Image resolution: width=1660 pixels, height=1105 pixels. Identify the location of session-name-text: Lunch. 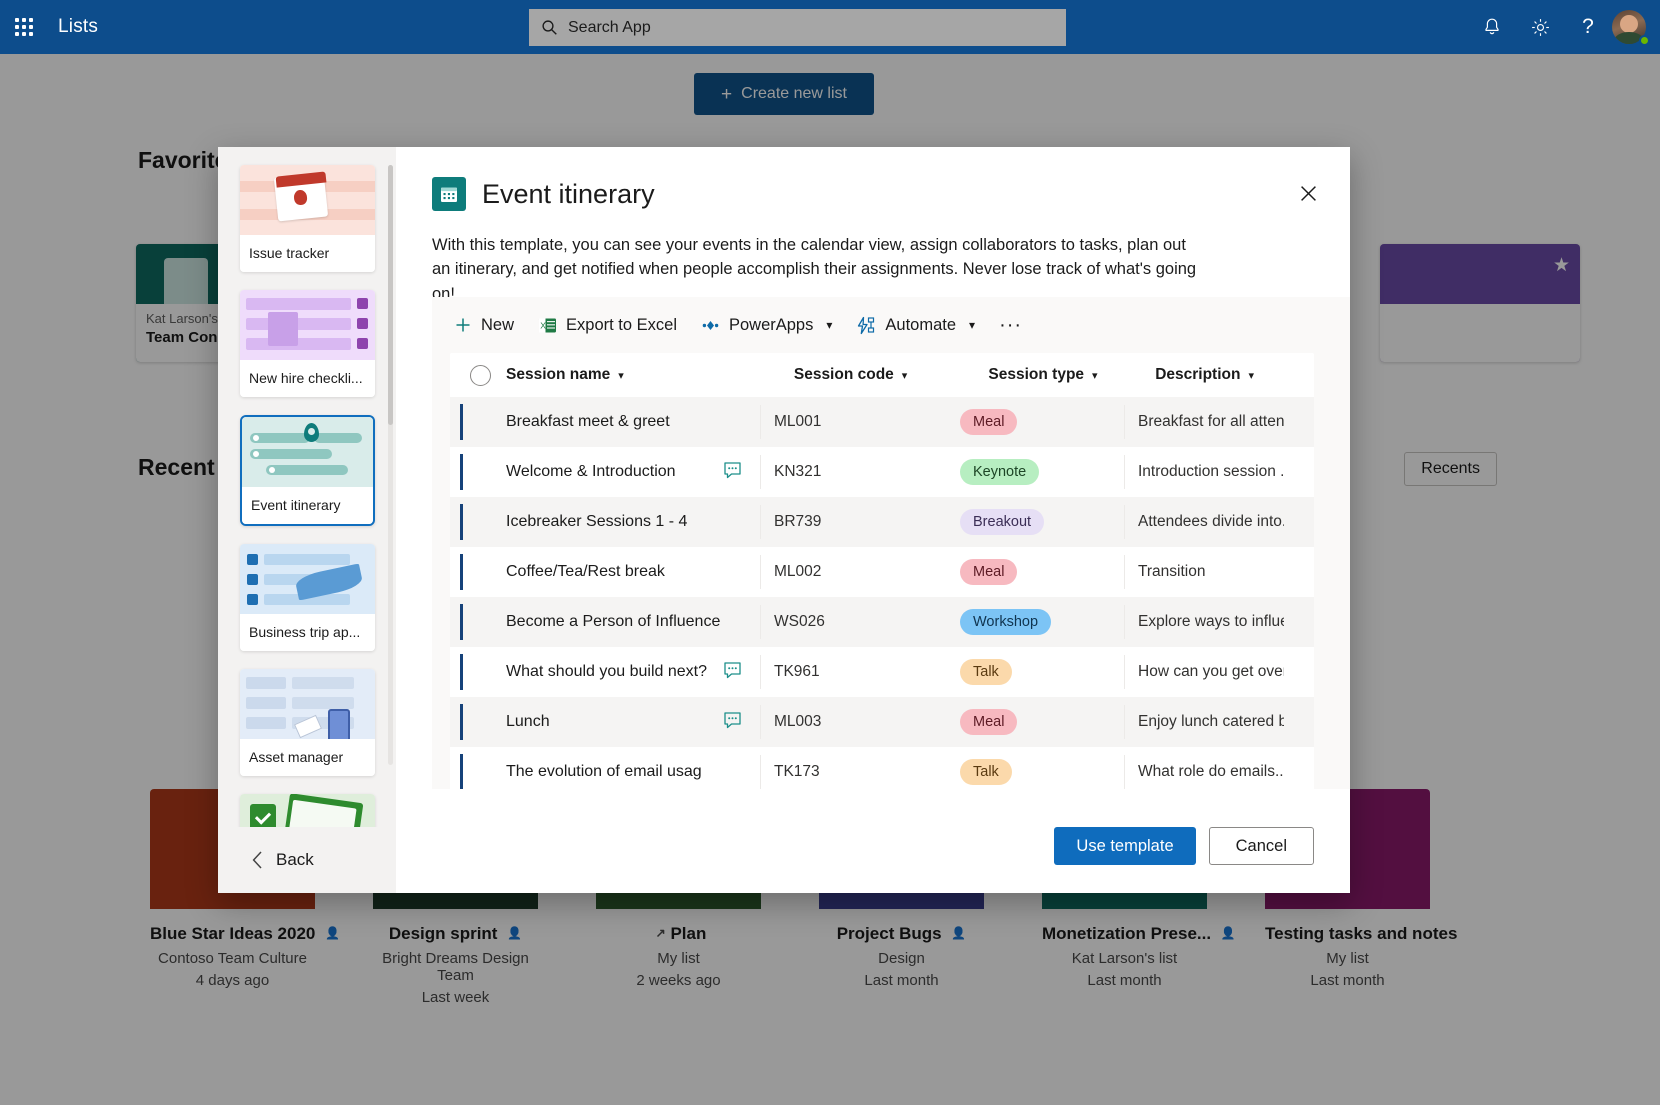
(528, 721).